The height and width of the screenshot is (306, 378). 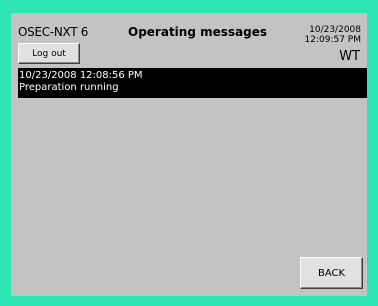 What do you see at coordinates (69, 87) in the screenshot?
I see `message-text: Preparation running` at bounding box center [69, 87].